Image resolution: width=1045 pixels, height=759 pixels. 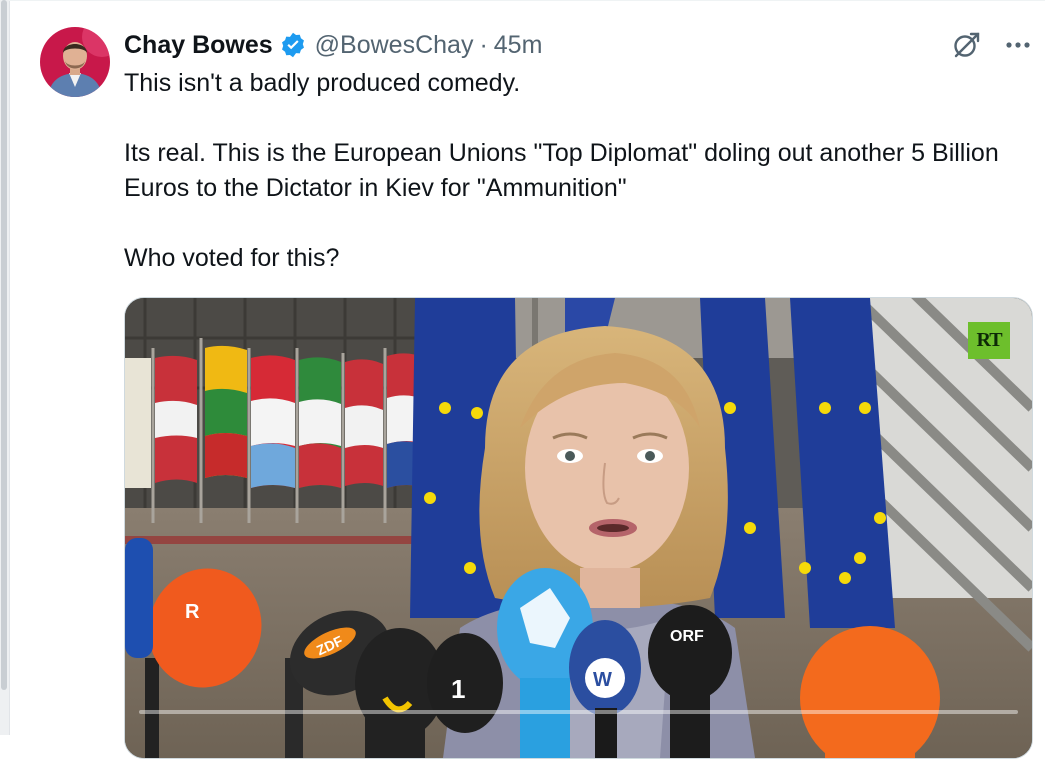 I want to click on slashed-circle-icon, so click(x=967, y=45).